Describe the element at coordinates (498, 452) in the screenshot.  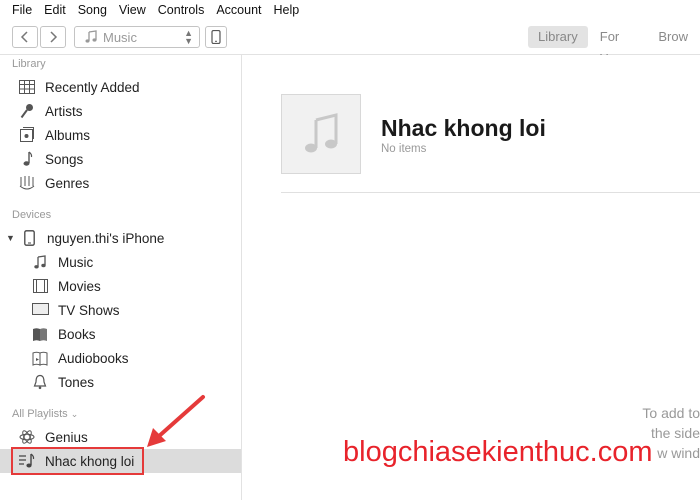
I see `watermark-text: blogchiasekienthuc.com` at that location.